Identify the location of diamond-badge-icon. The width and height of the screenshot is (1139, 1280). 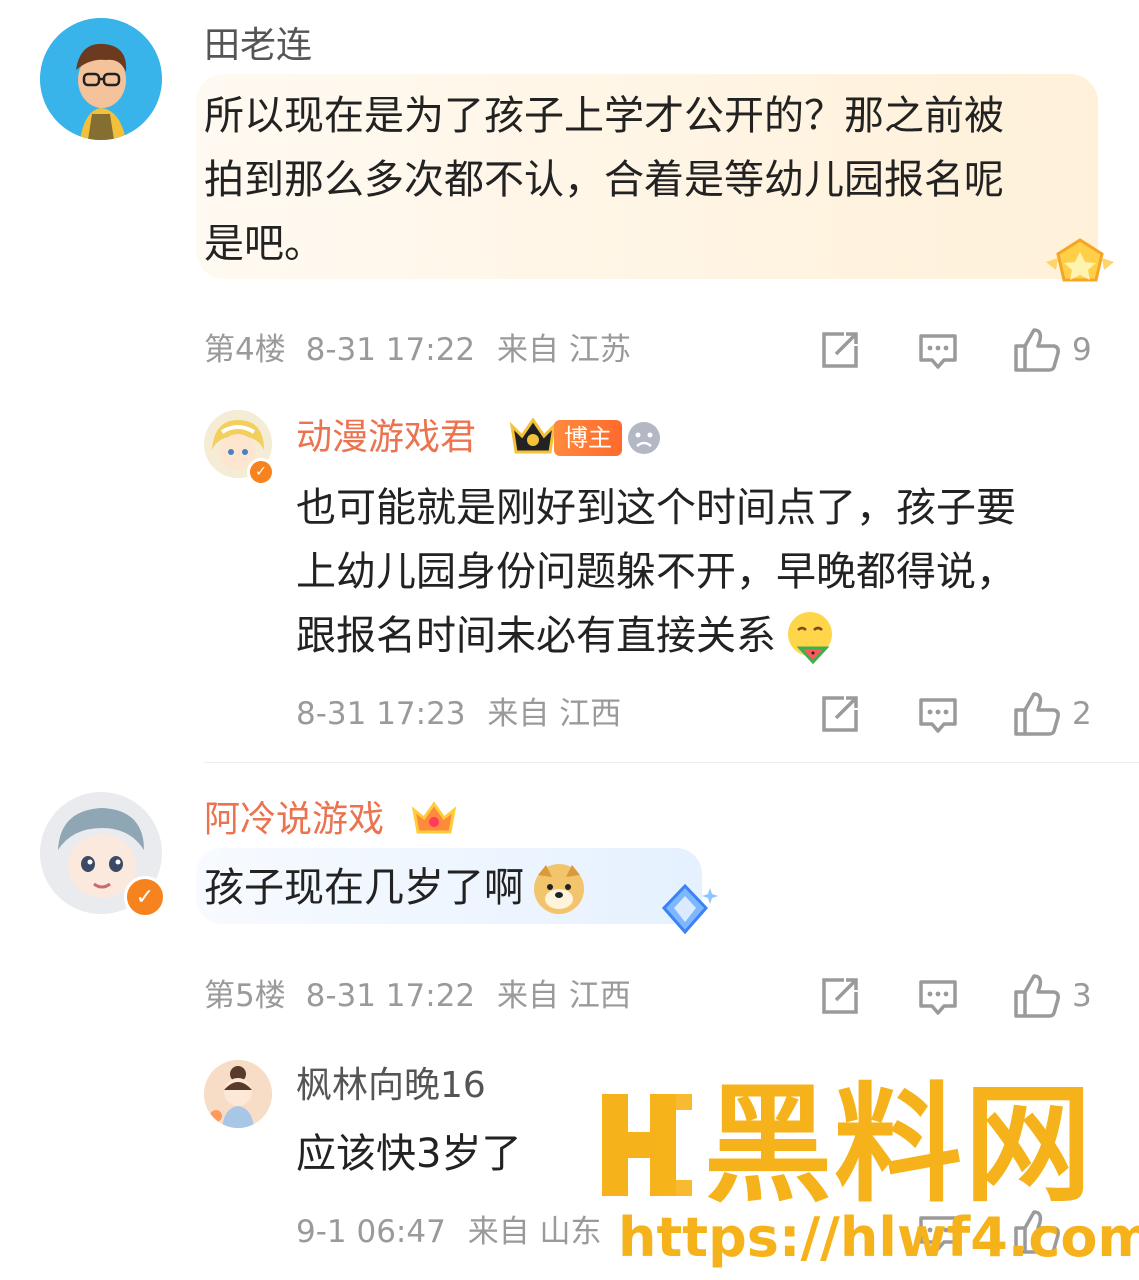
(685, 910).